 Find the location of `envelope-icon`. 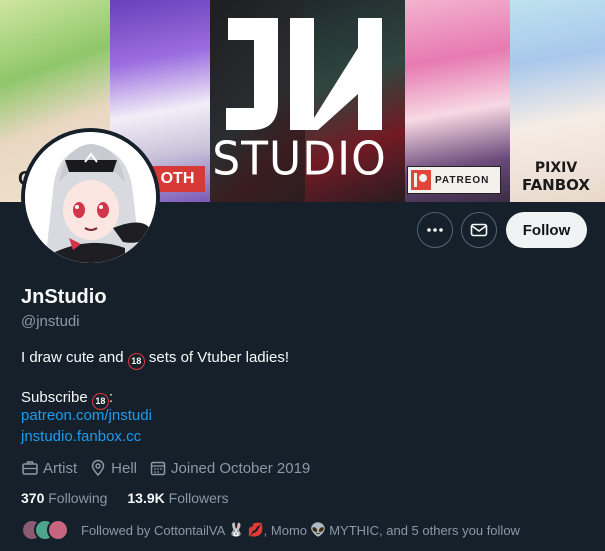

envelope-icon is located at coordinates (479, 230).